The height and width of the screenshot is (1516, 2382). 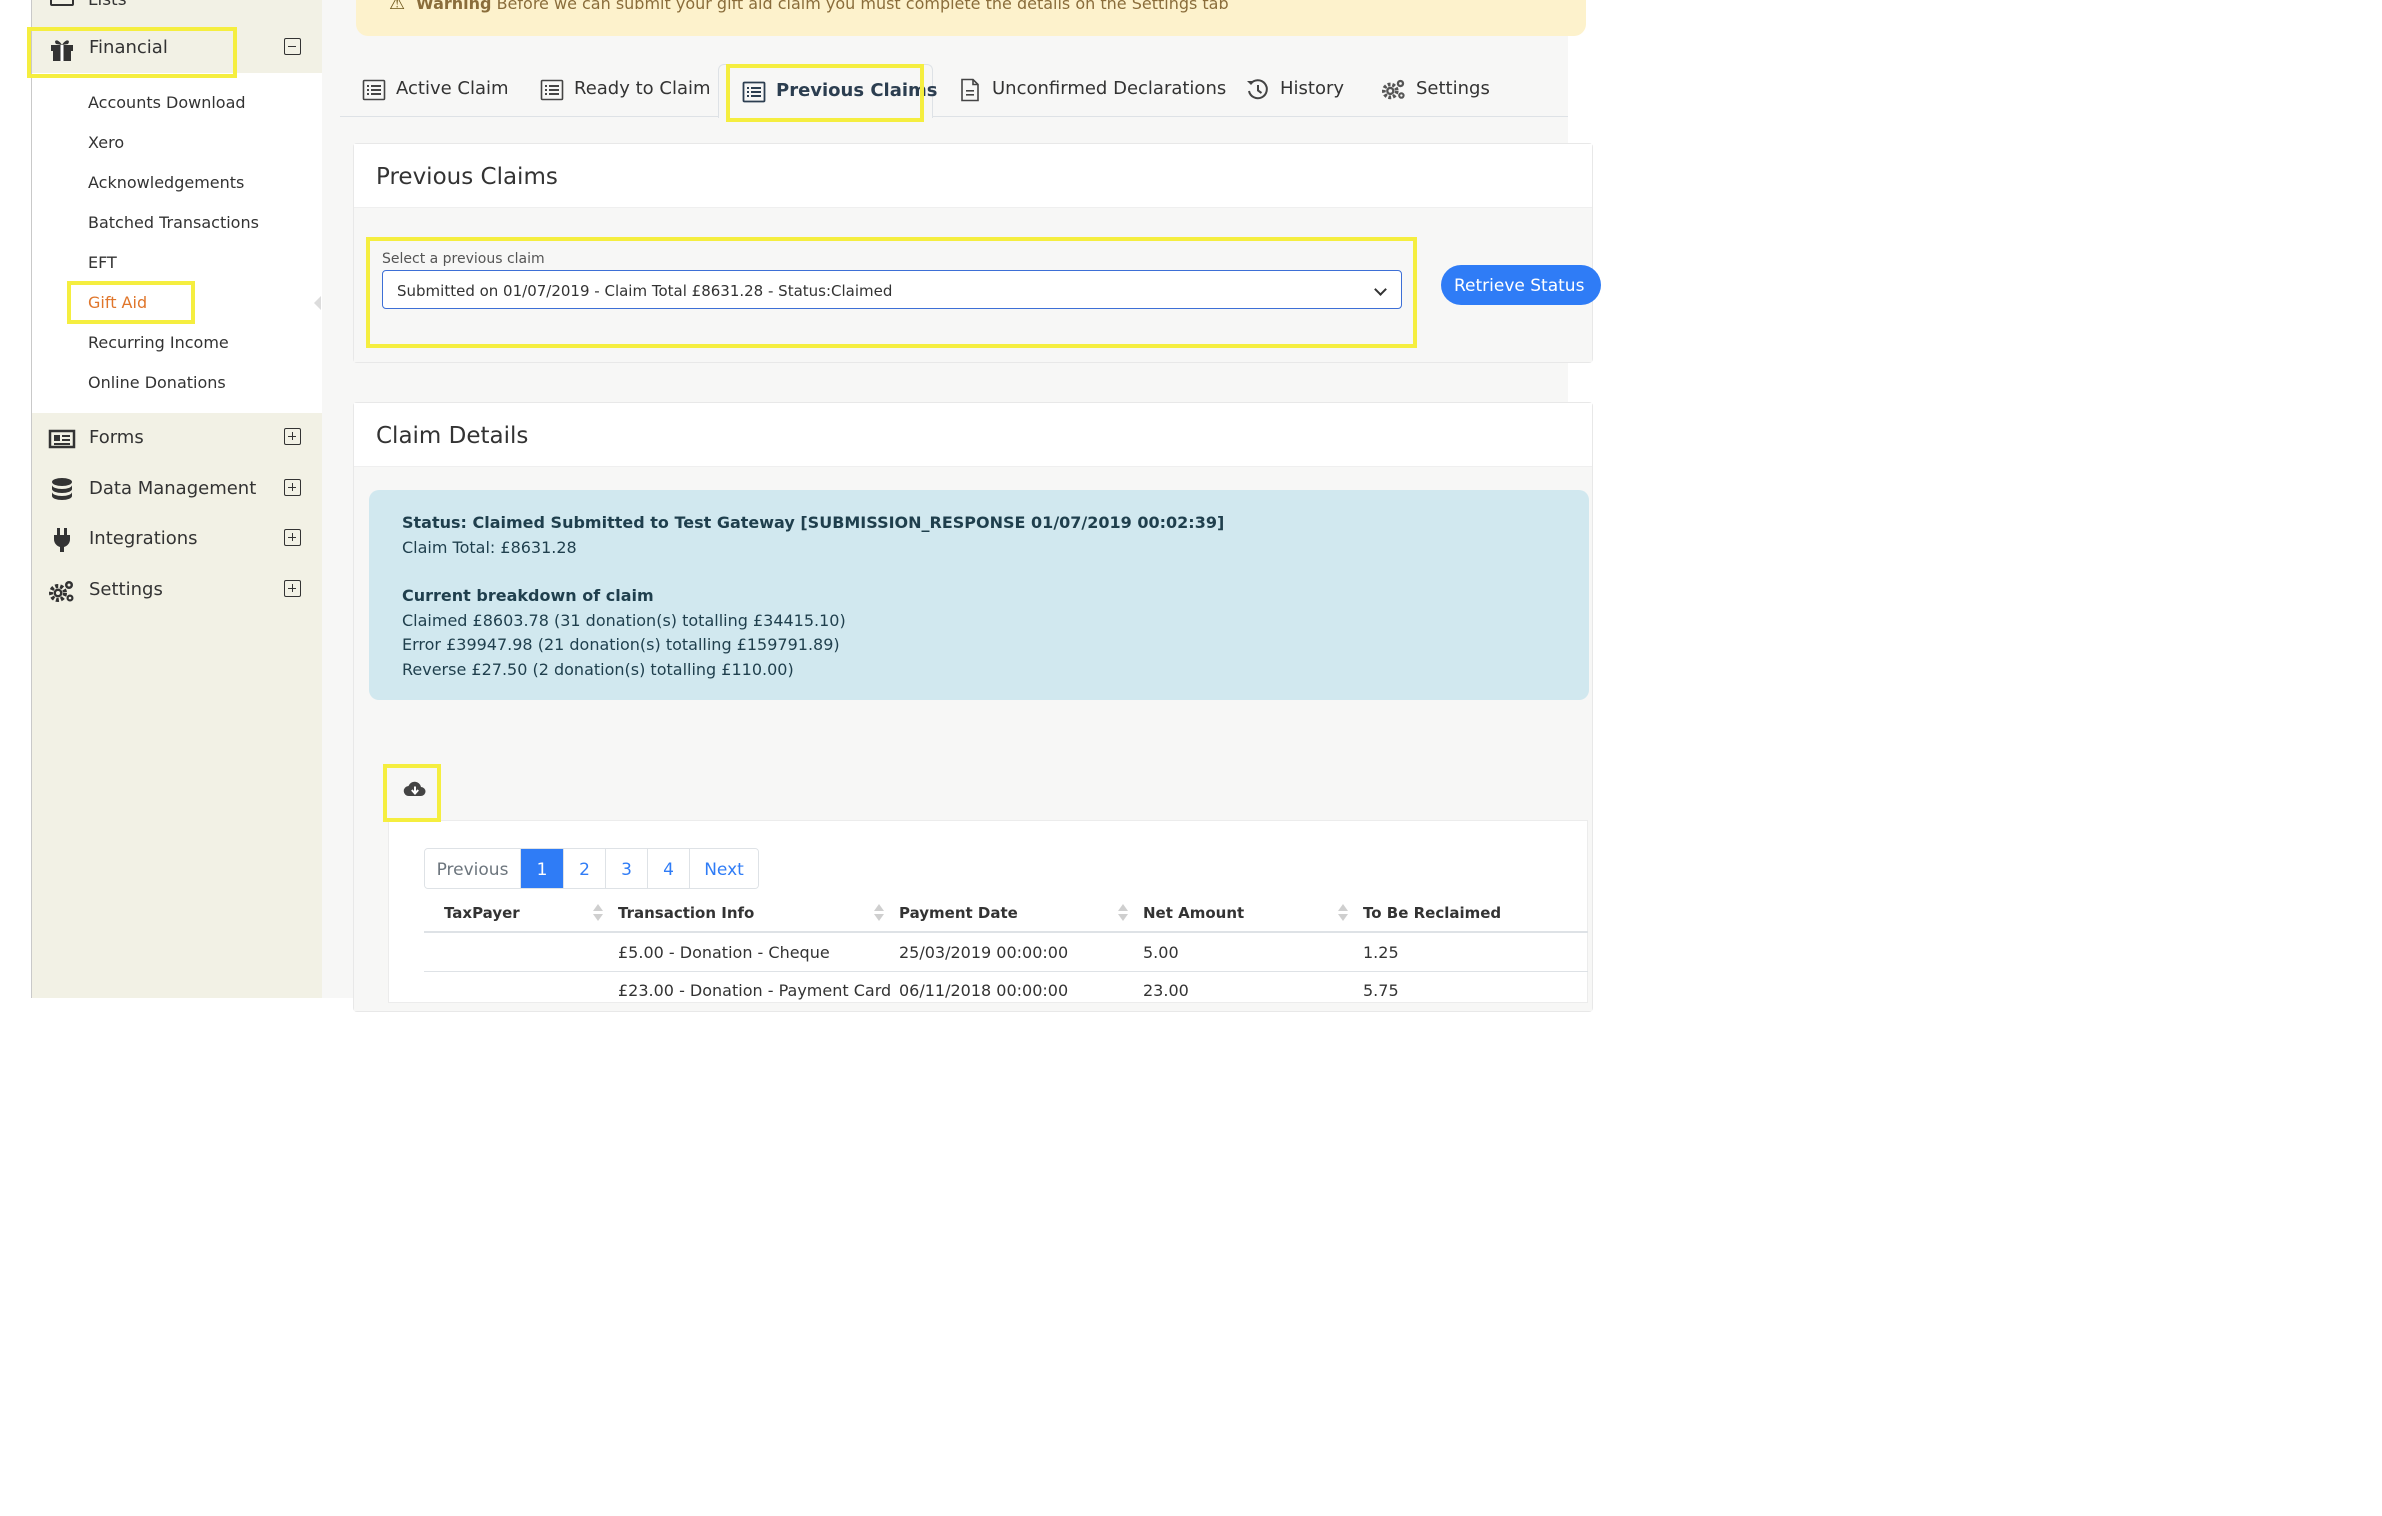 I want to click on sidebar-subitem-batched-transactions: Batched Transactions, so click(x=173, y=222).